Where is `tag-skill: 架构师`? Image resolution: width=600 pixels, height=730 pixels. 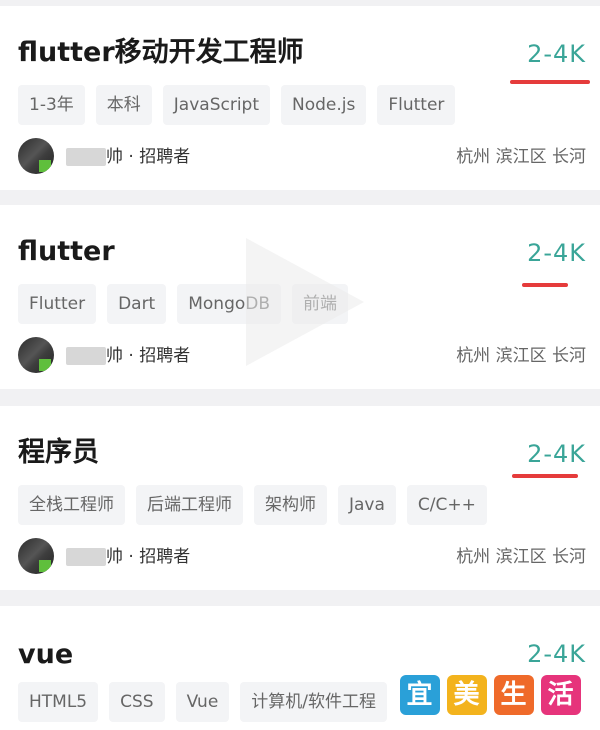
tag-skill: 架构师 is located at coordinates (290, 505).